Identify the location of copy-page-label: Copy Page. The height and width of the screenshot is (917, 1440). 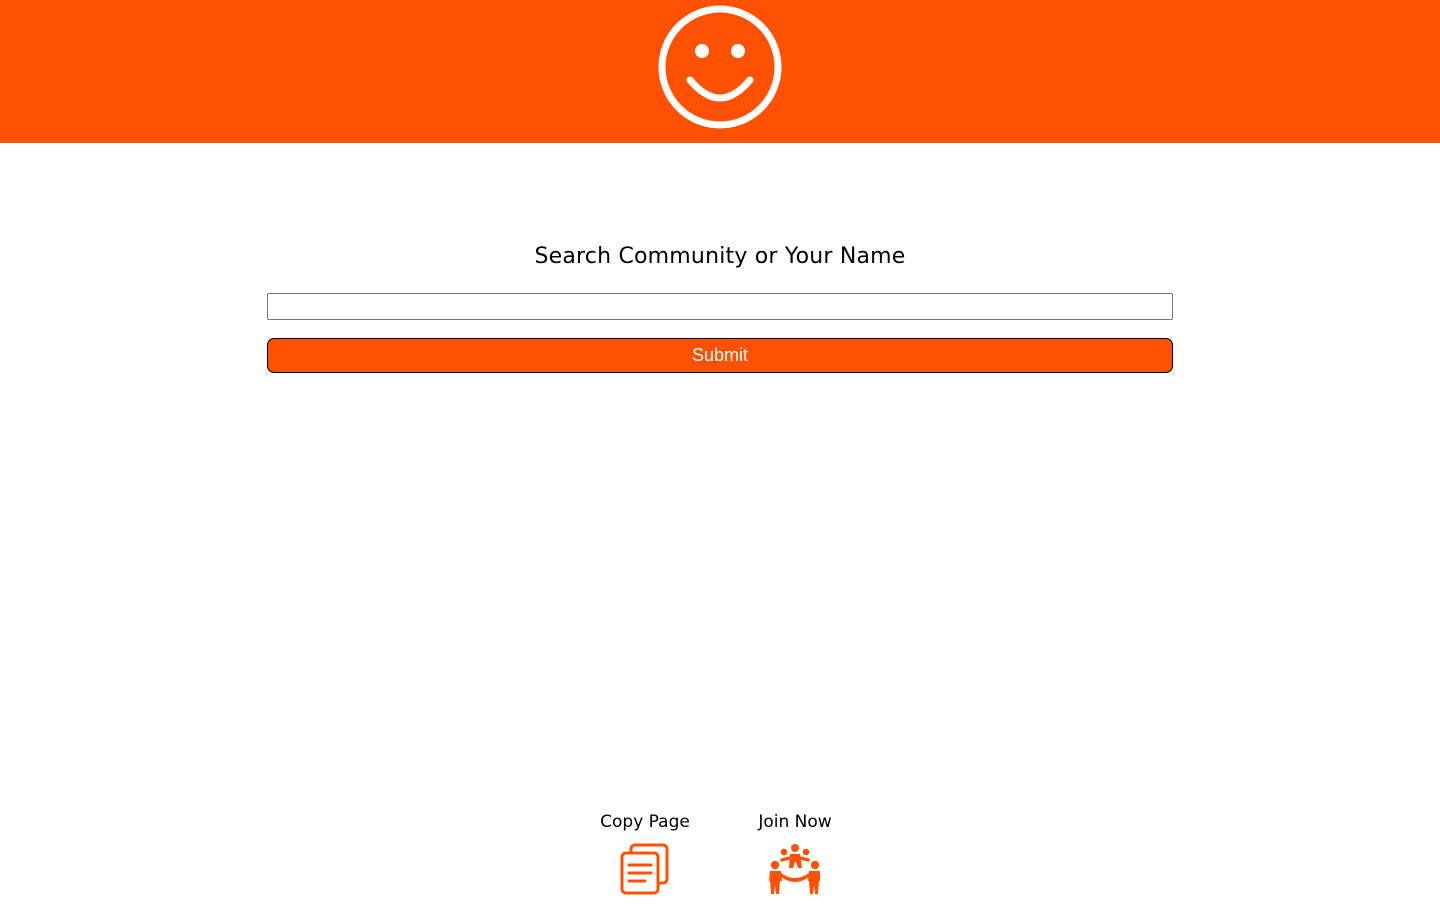
(645, 822).